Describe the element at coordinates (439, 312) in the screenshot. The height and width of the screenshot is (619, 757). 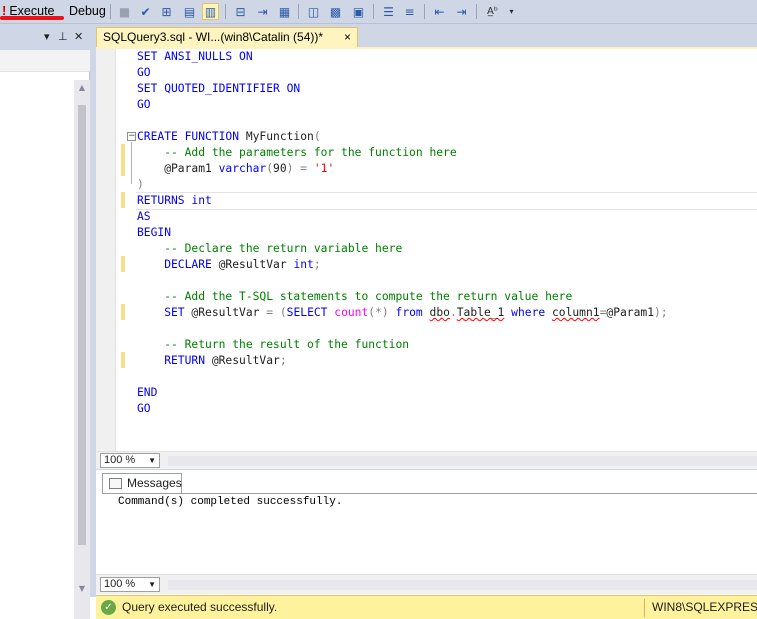
I see `code-token: dbo` at that location.